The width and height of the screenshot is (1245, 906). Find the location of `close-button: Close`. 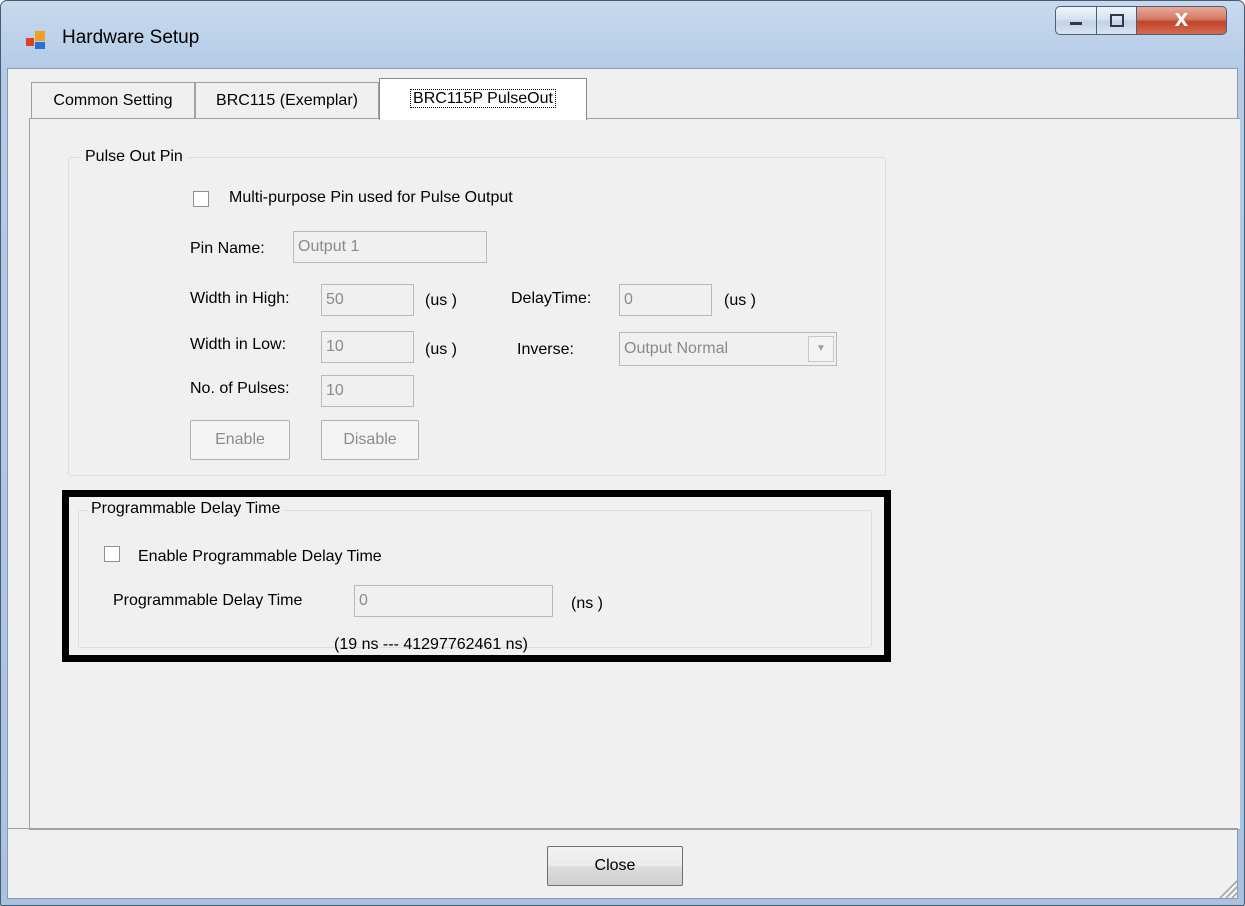

close-button: Close is located at coordinates (615, 866).